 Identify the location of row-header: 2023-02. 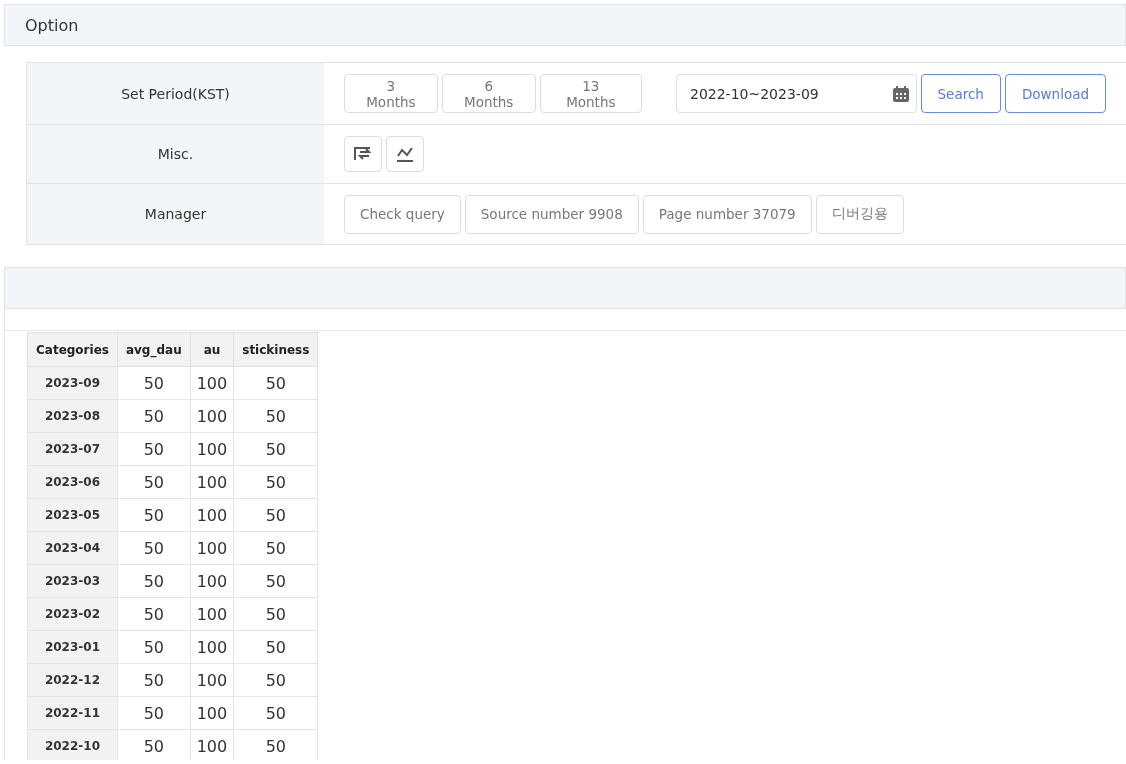
(72, 614).